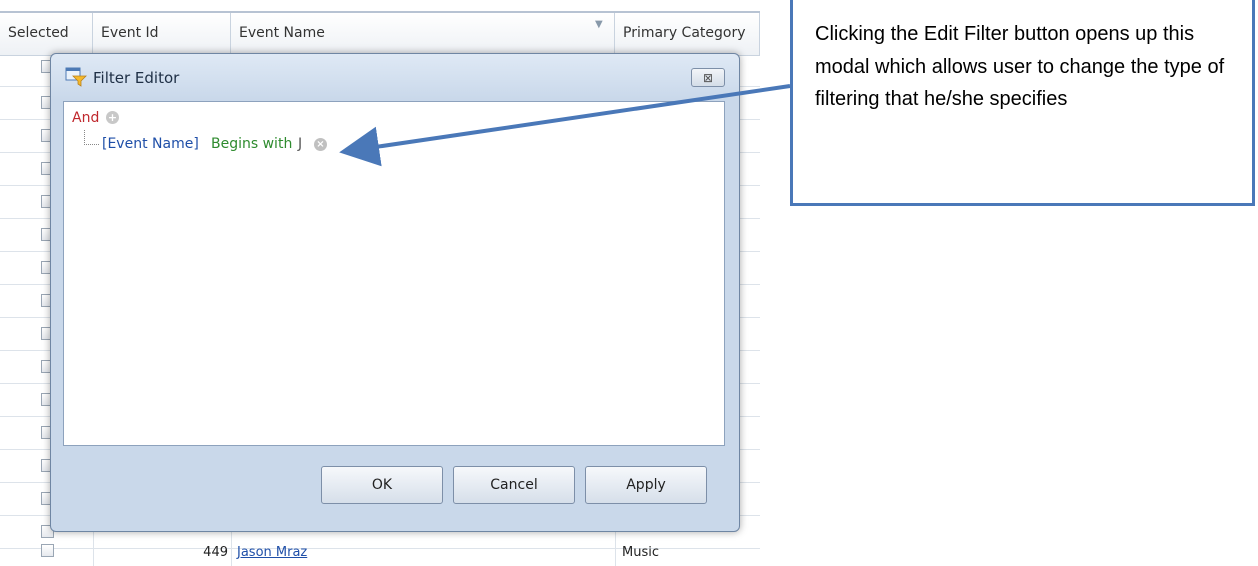 Image resolution: width=1258 pixels, height=566 pixels. Describe the element at coordinates (300, 144) in the screenshot. I see `condition-value: J` at that location.